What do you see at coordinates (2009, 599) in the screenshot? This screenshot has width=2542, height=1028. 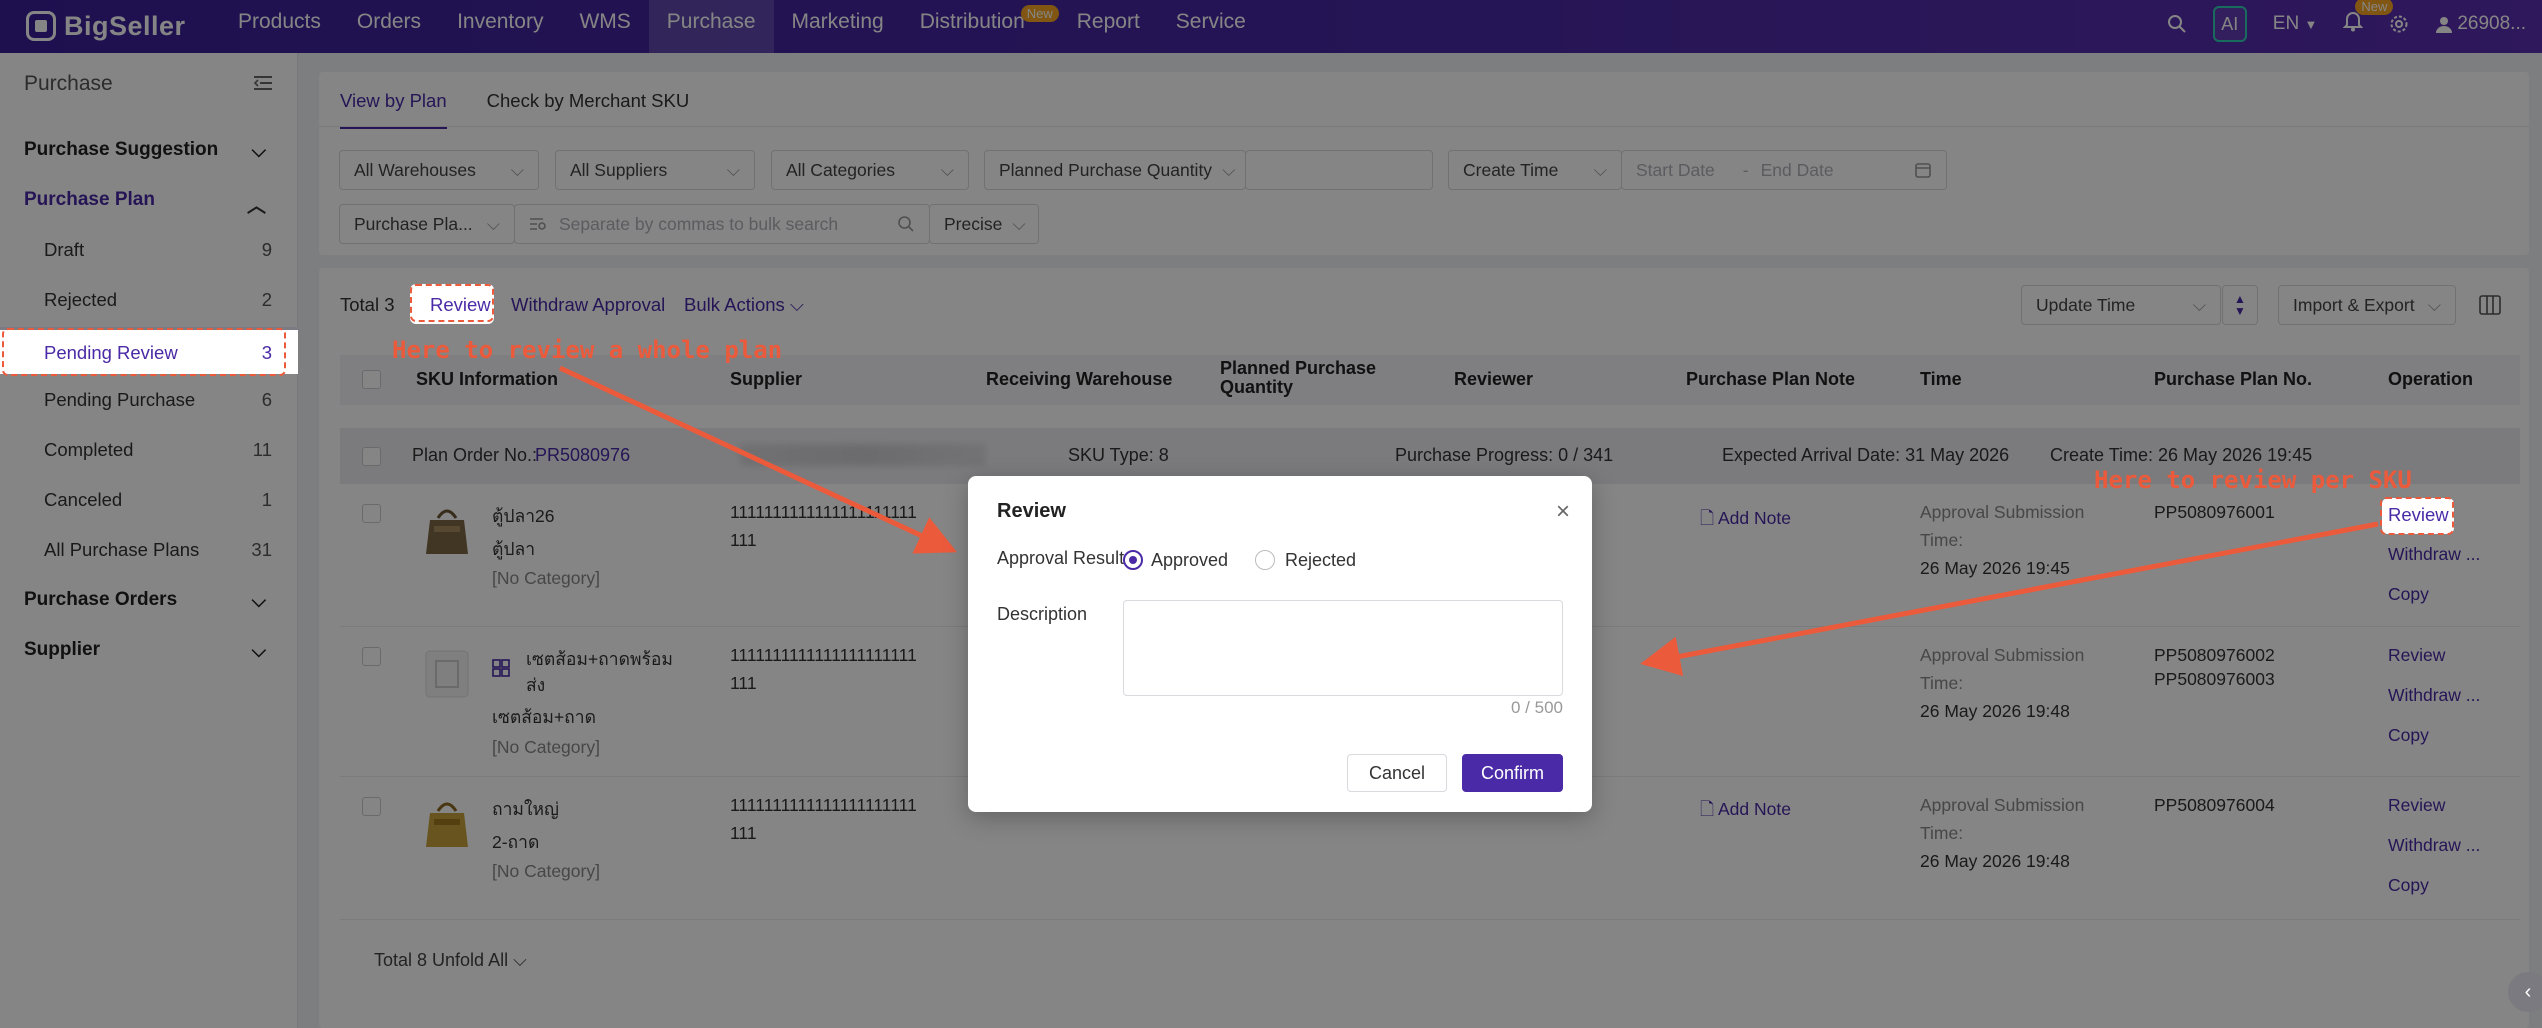 I see `arrow-per-sku` at bounding box center [2009, 599].